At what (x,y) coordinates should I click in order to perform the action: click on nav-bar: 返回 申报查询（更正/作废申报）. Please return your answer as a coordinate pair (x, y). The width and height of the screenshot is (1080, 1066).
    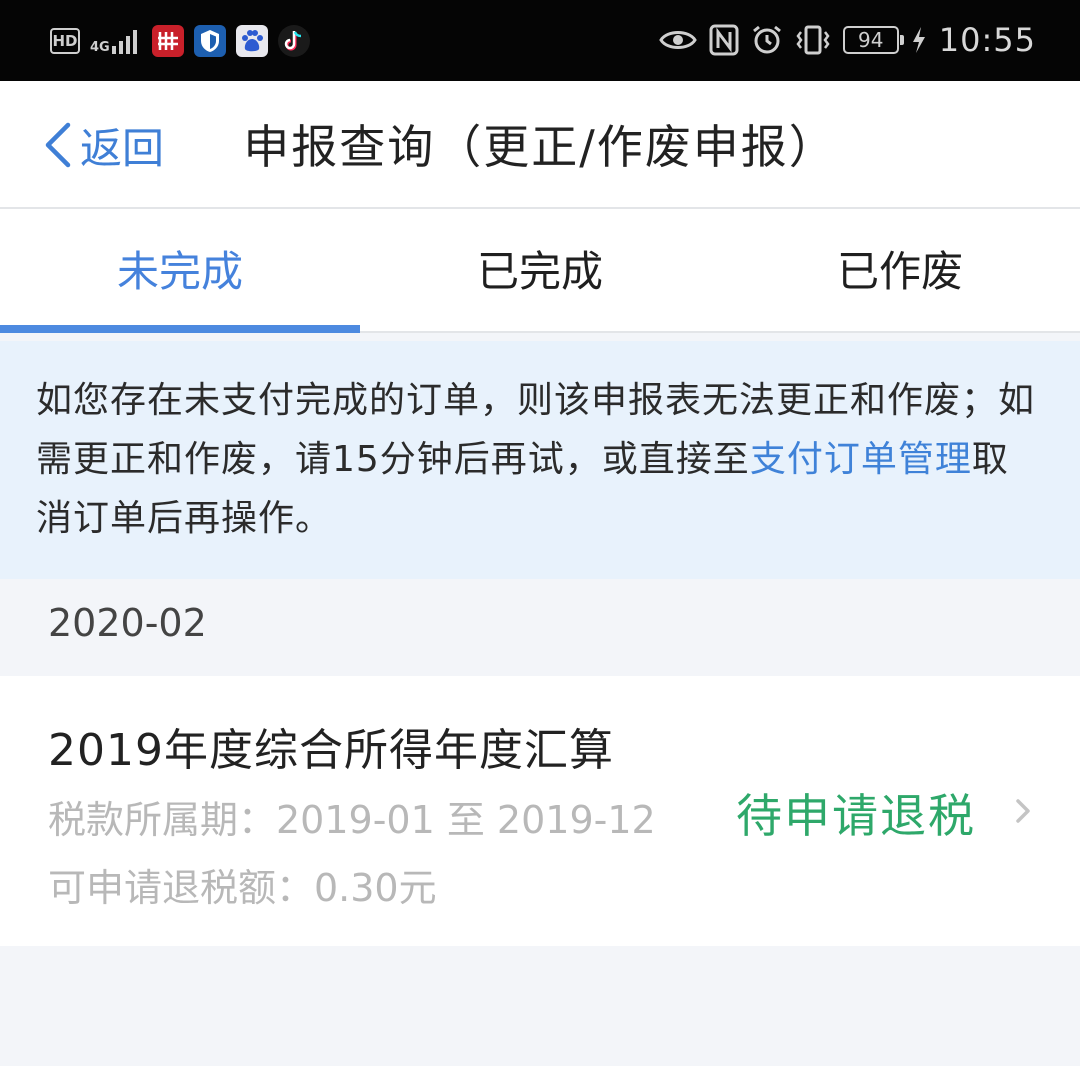
    Looking at the image, I should click on (540, 145).